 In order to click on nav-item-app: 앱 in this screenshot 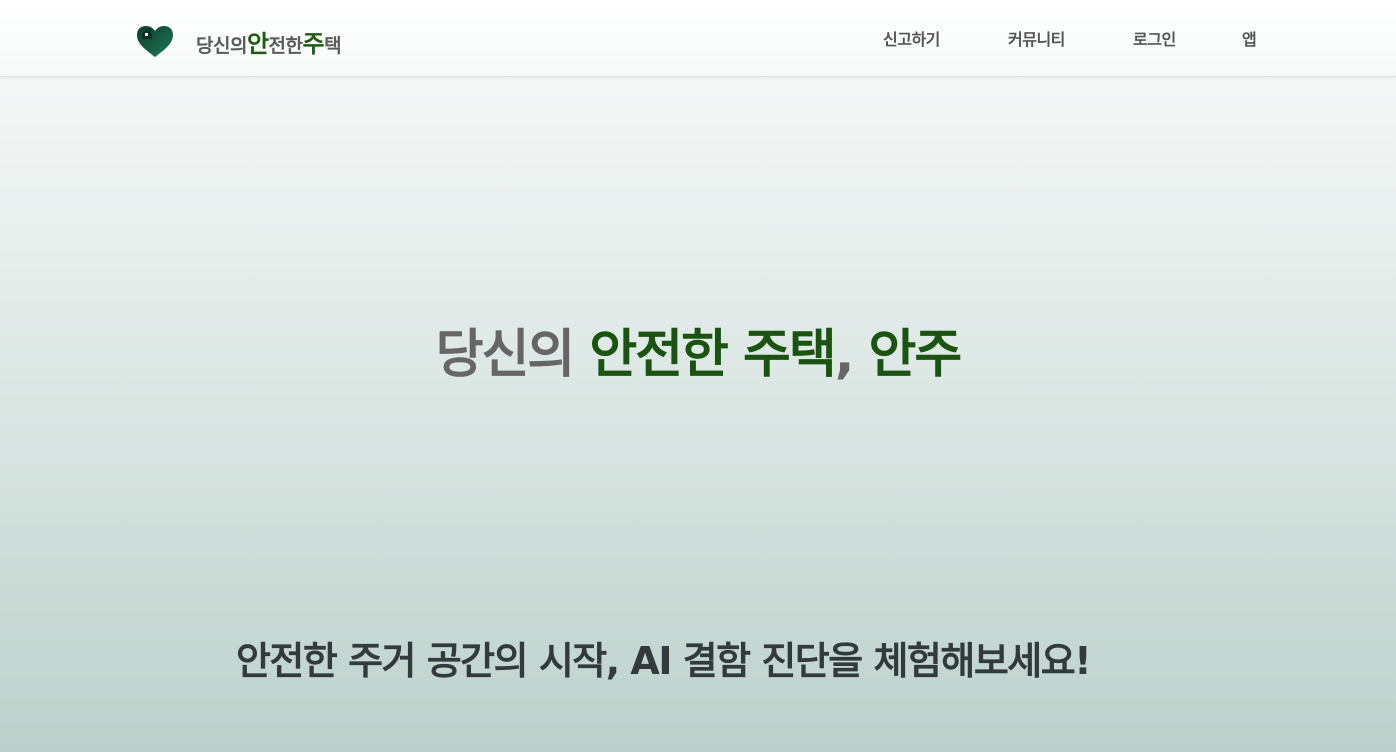, I will do `click(1249, 38)`.